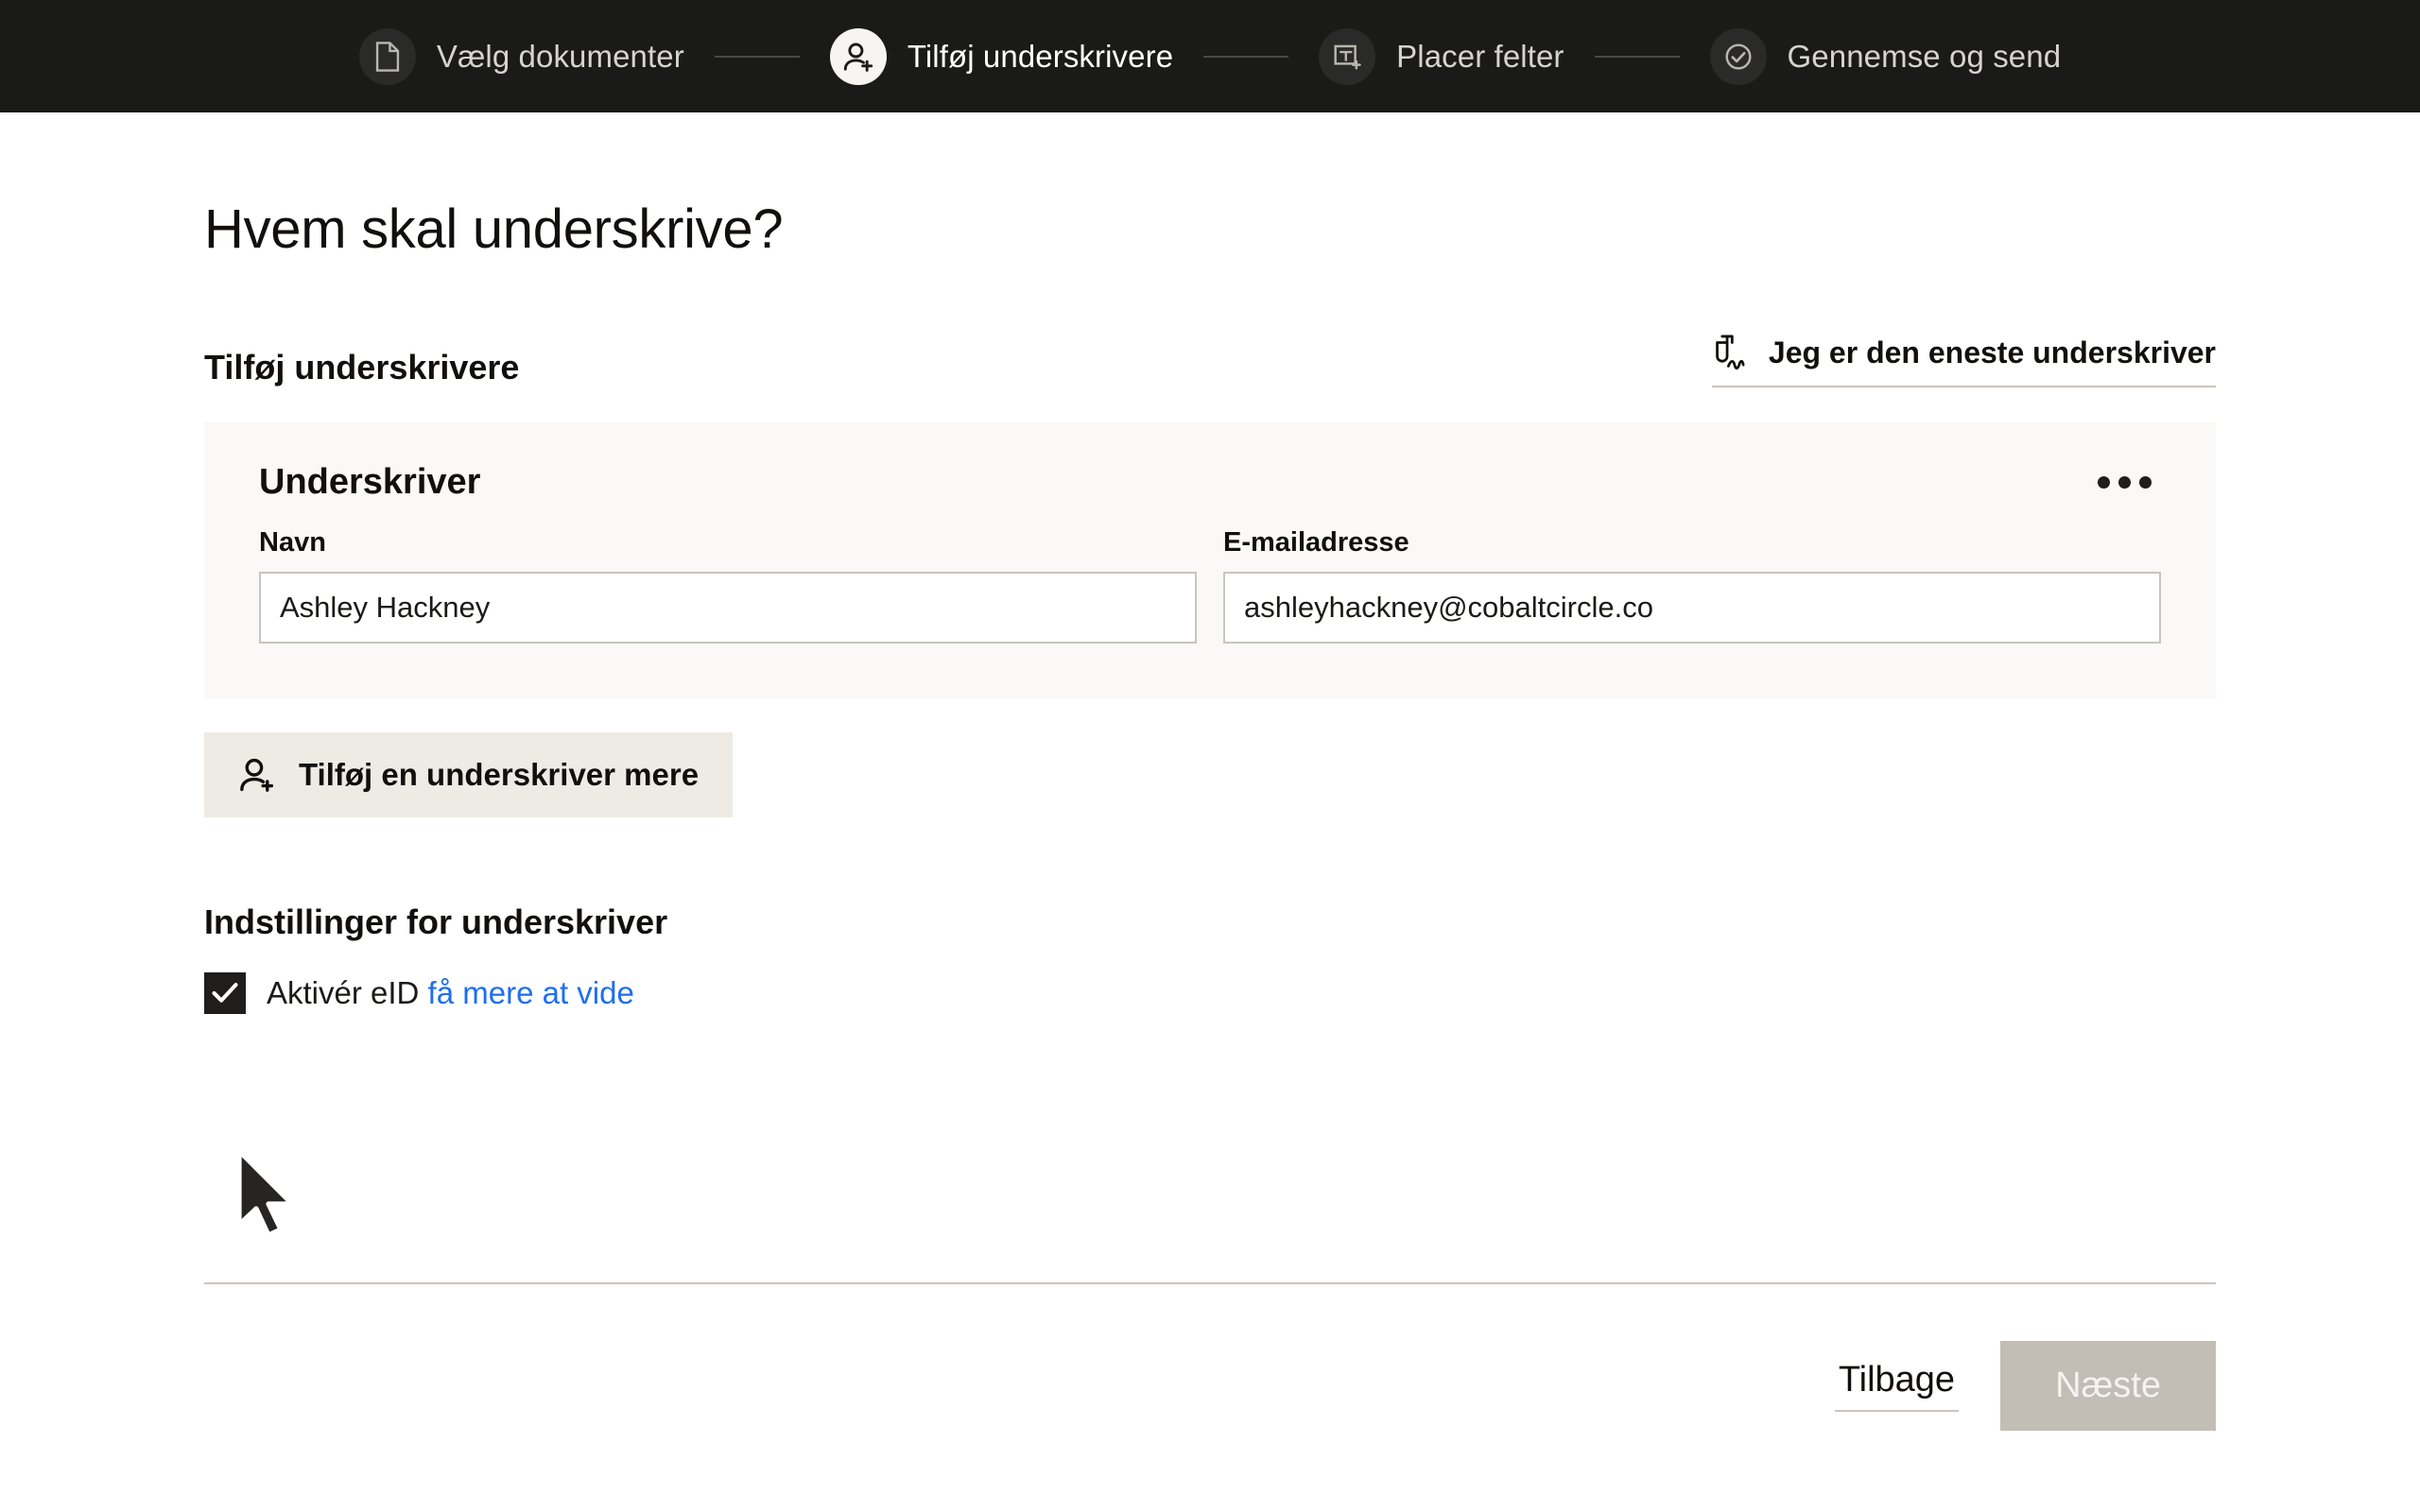  I want to click on step-placer-felter: Placer felter, so click(1441, 56).